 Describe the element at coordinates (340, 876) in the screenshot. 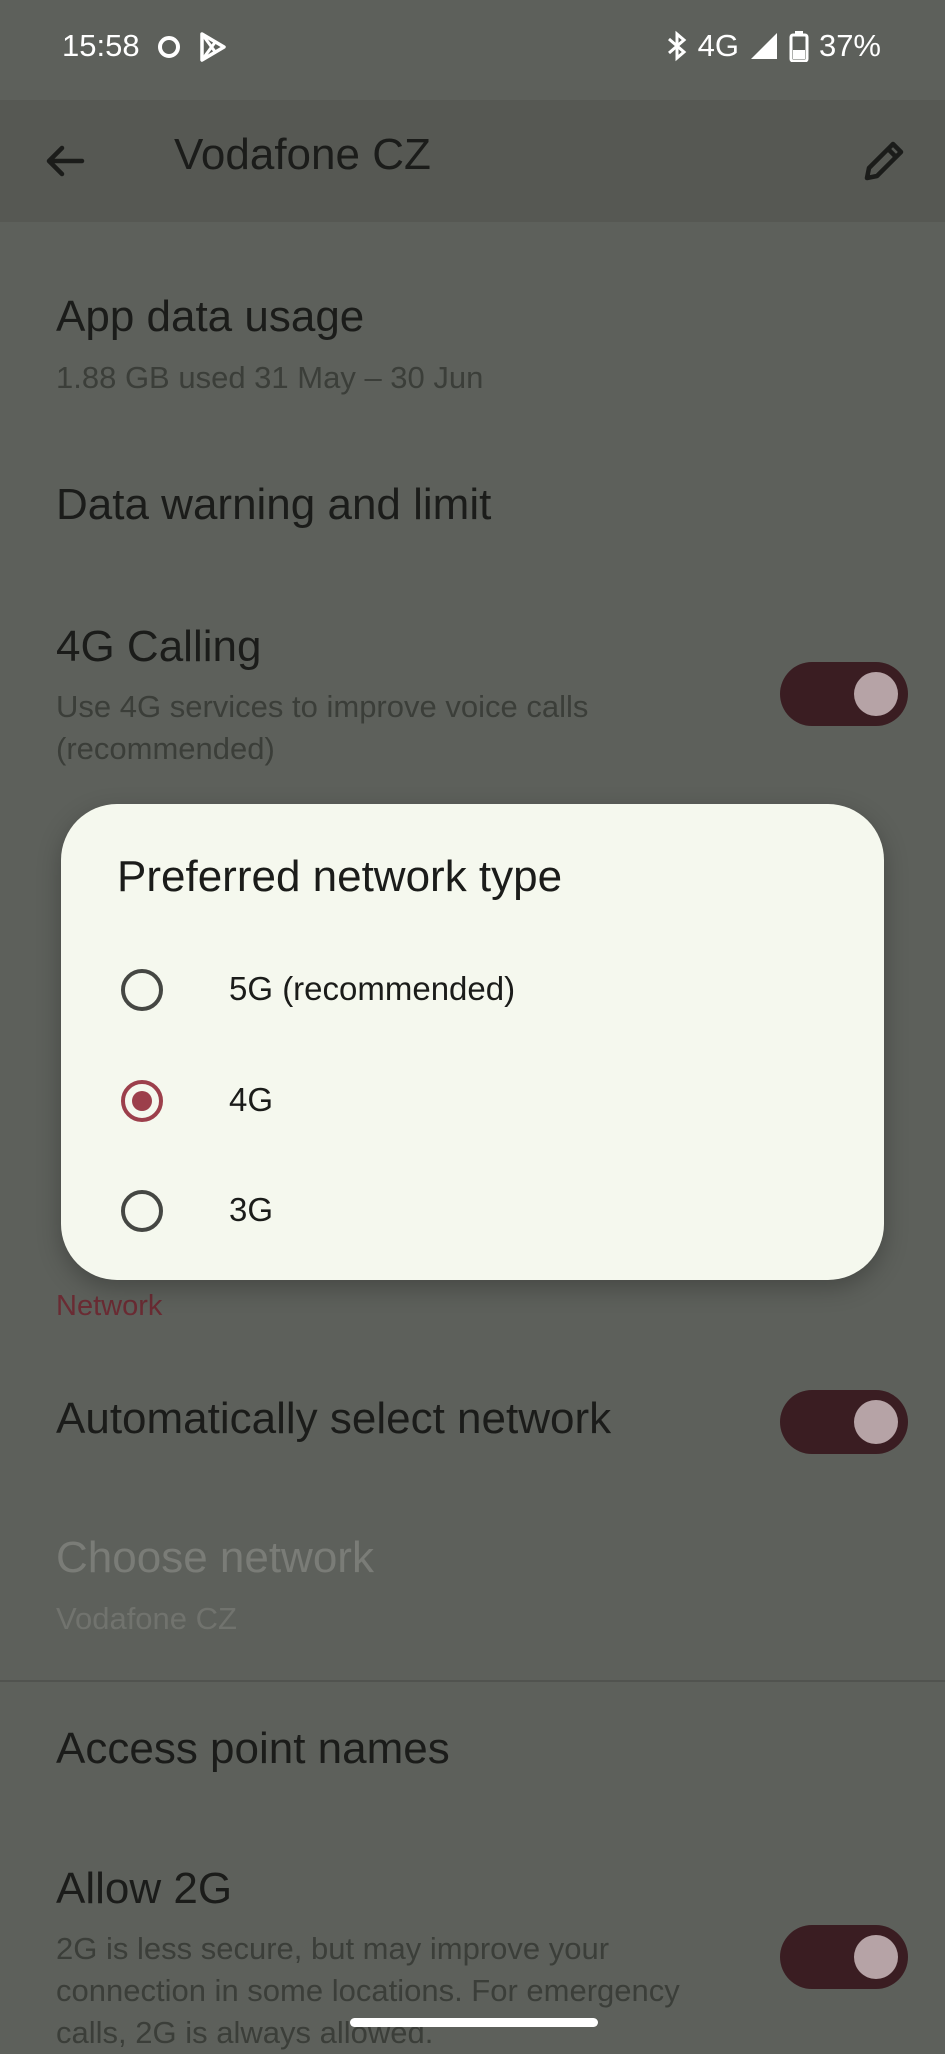

I see `dialog-title: Preferred network type` at that location.